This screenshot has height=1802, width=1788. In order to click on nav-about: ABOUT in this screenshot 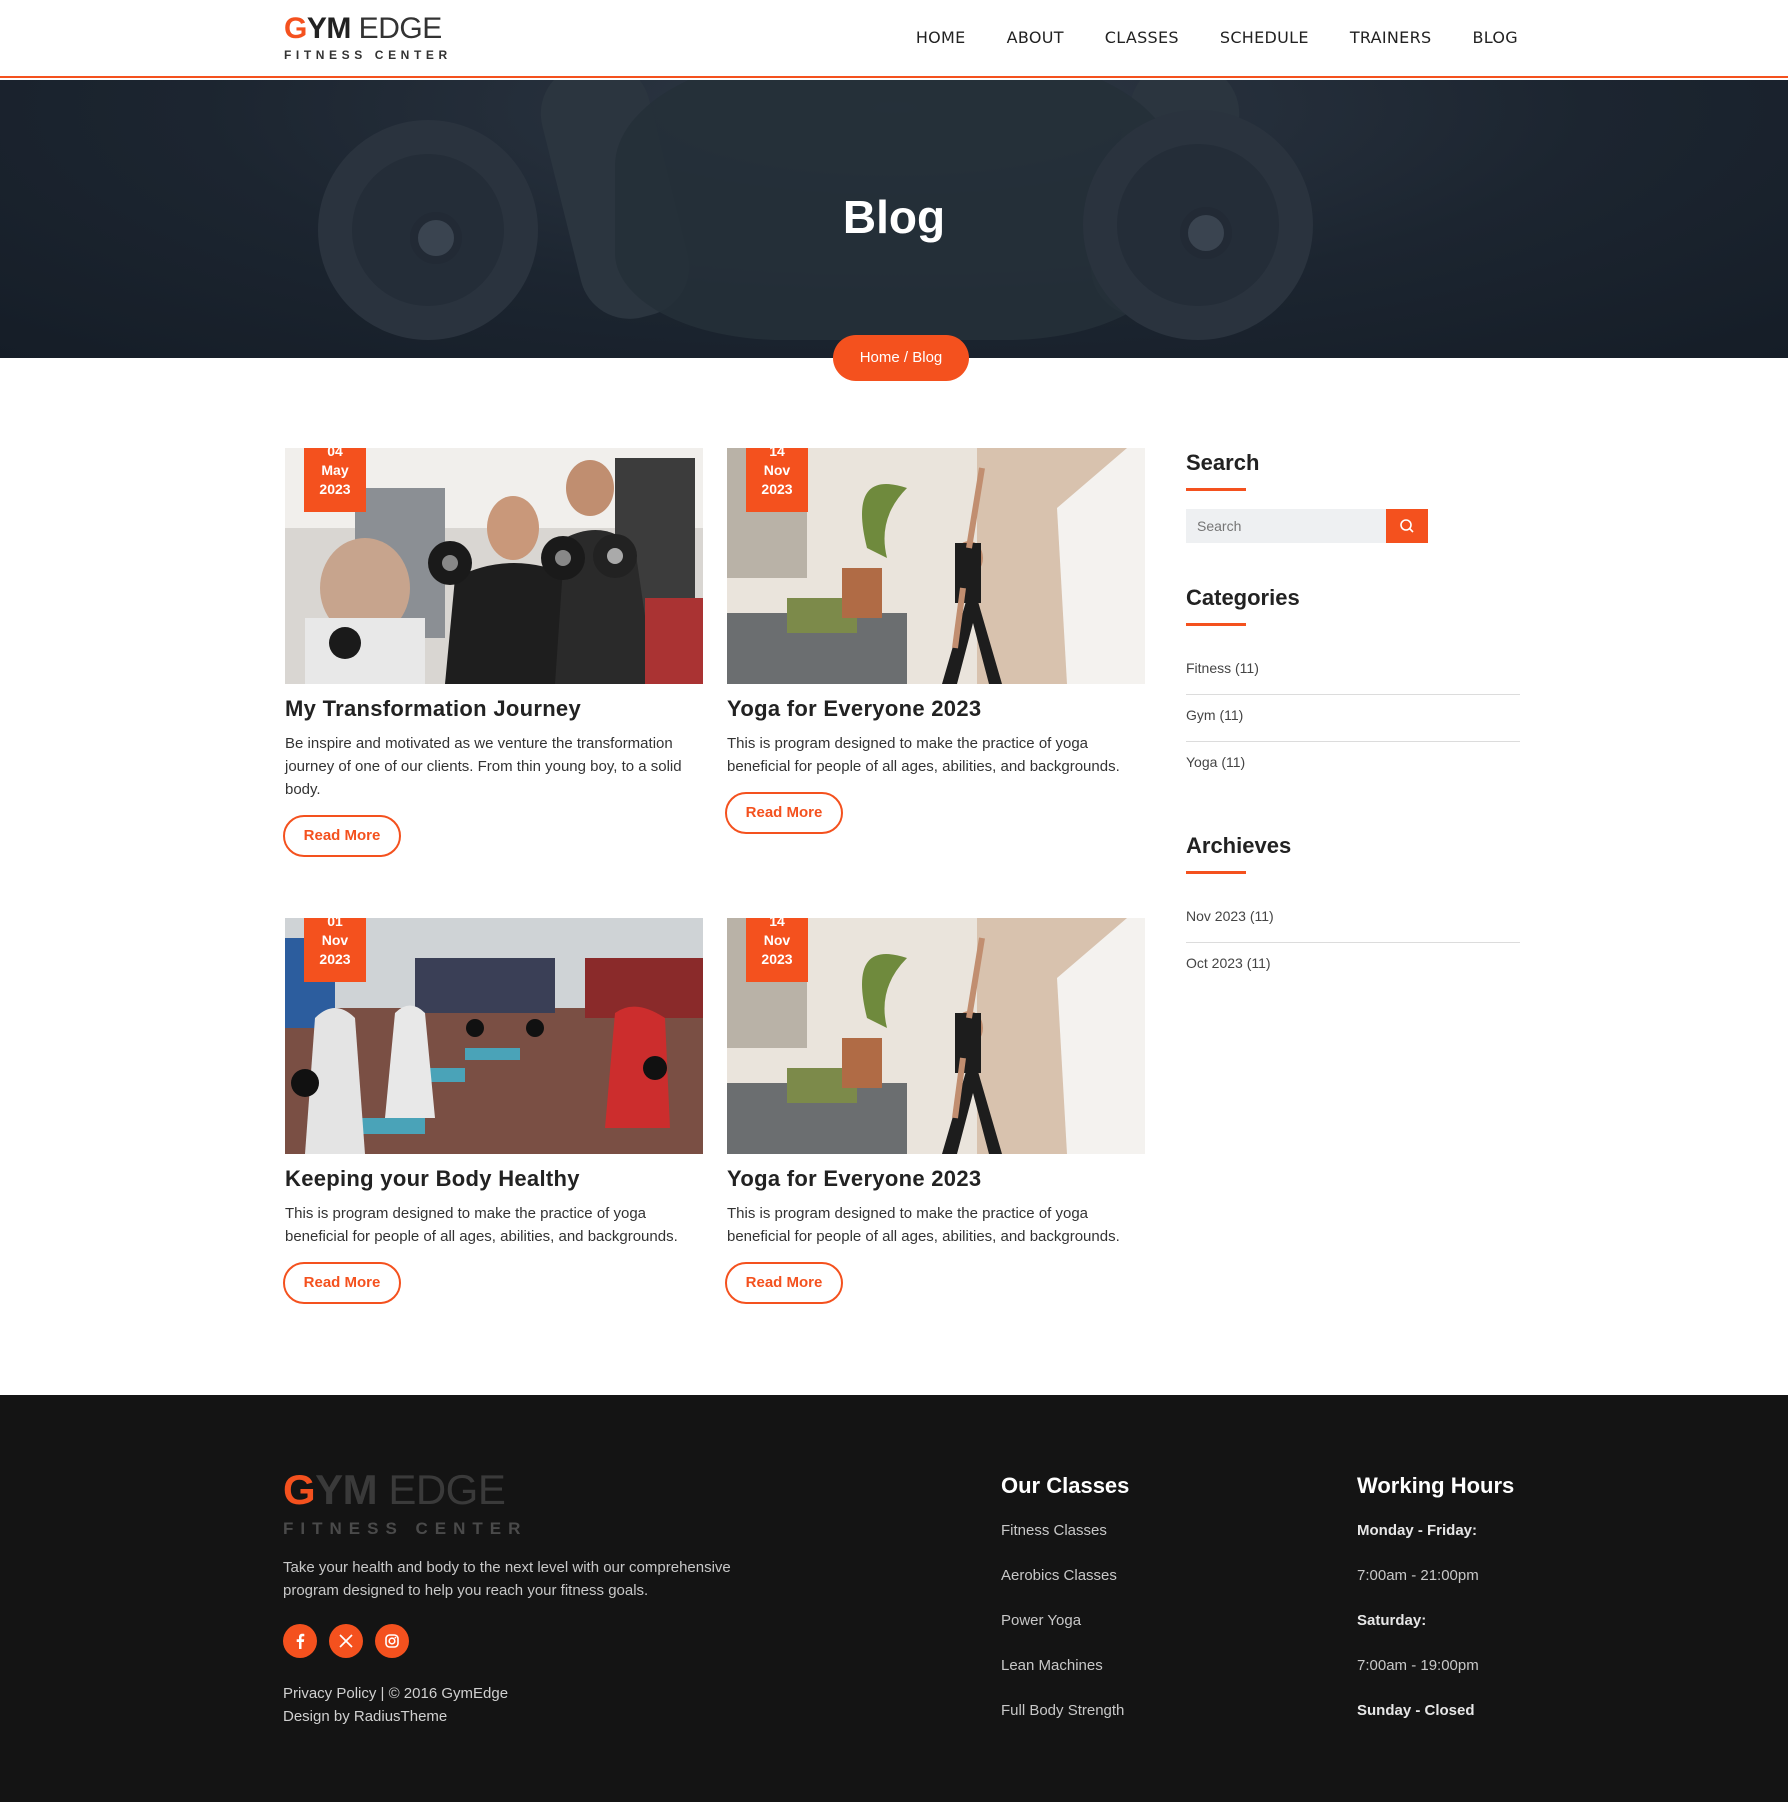, I will do `click(1035, 37)`.